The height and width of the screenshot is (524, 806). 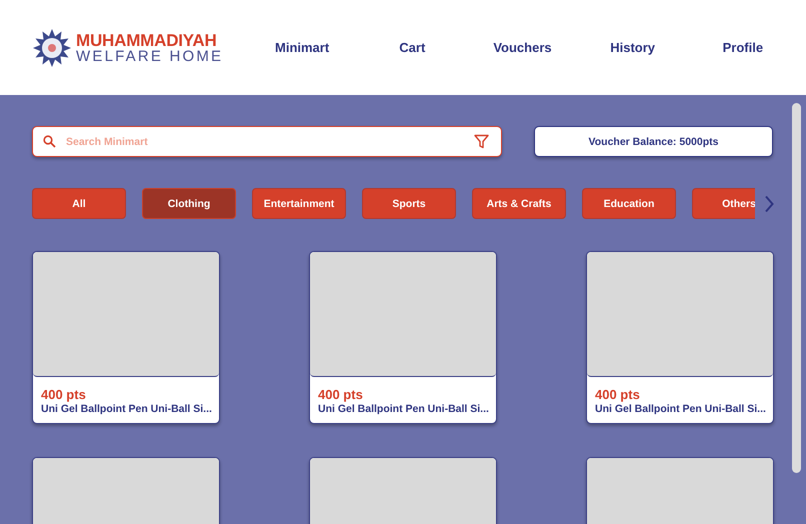 I want to click on search-field: Search Minimart, so click(x=267, y=141).